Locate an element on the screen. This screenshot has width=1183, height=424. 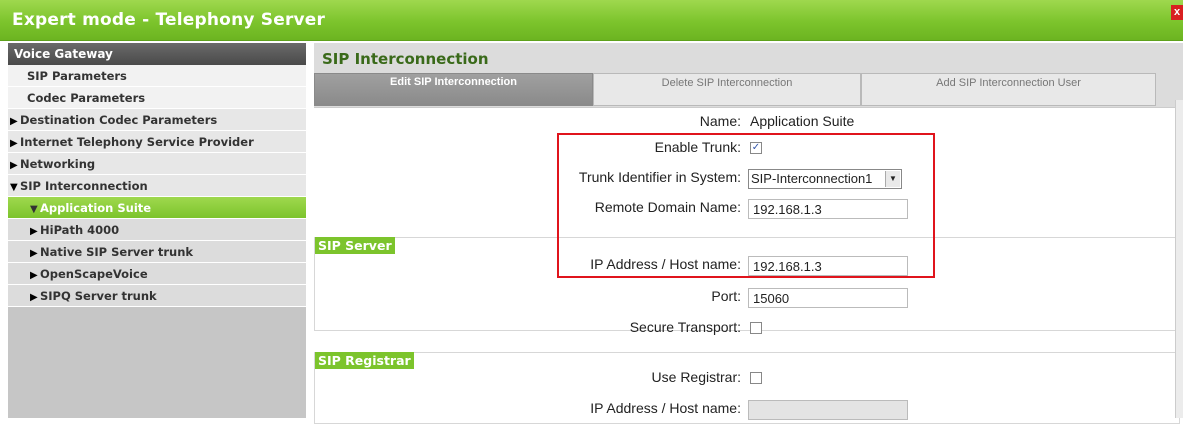
highlight-box is located at coordinates (746, 205).